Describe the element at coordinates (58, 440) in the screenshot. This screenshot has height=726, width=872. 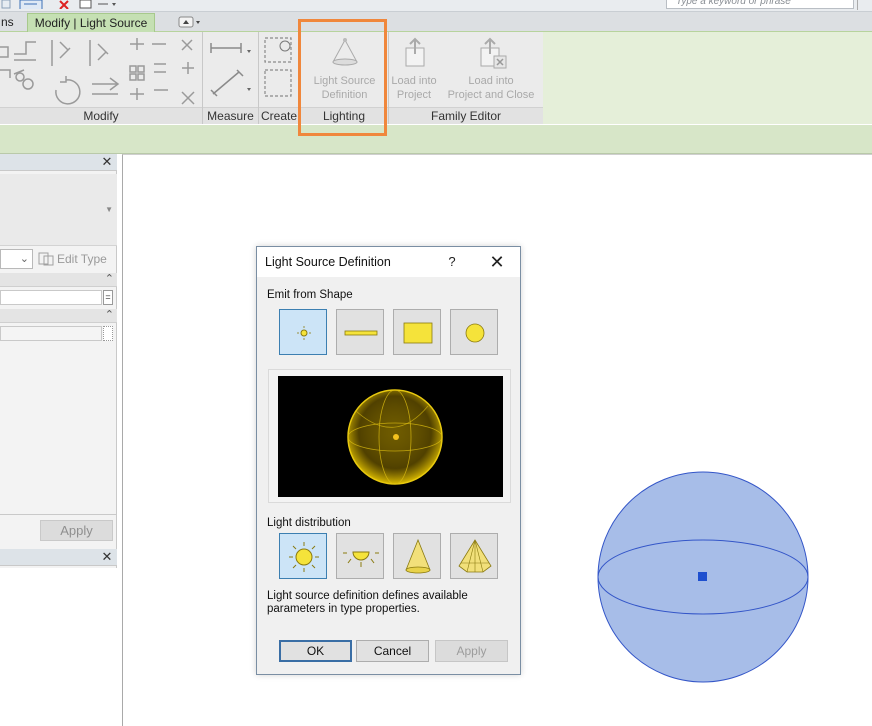
I see `properties-palette: ✕ ▼ ⌄ Edit Type ⌃ = ⌃ Apply ✕` at that location.